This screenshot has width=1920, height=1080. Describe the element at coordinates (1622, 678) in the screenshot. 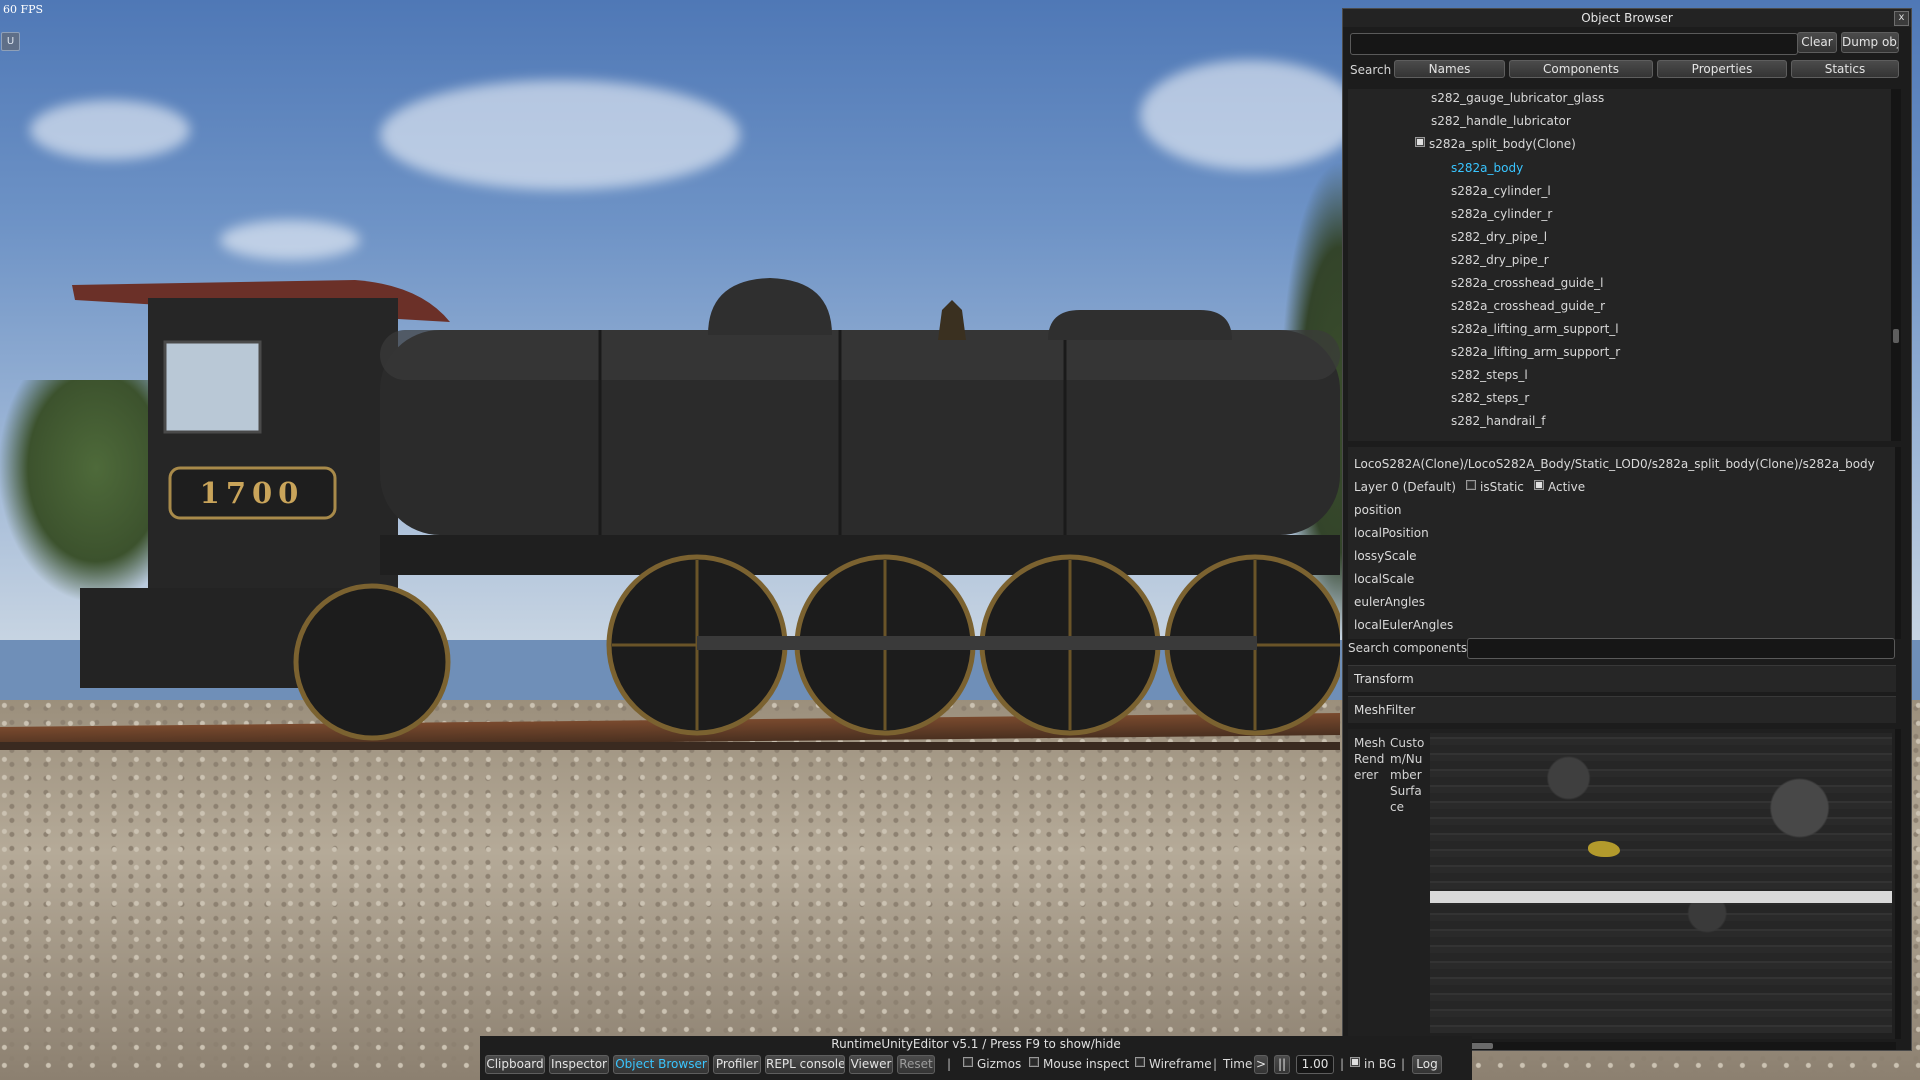

I see `component-transform: Transform` at that location.